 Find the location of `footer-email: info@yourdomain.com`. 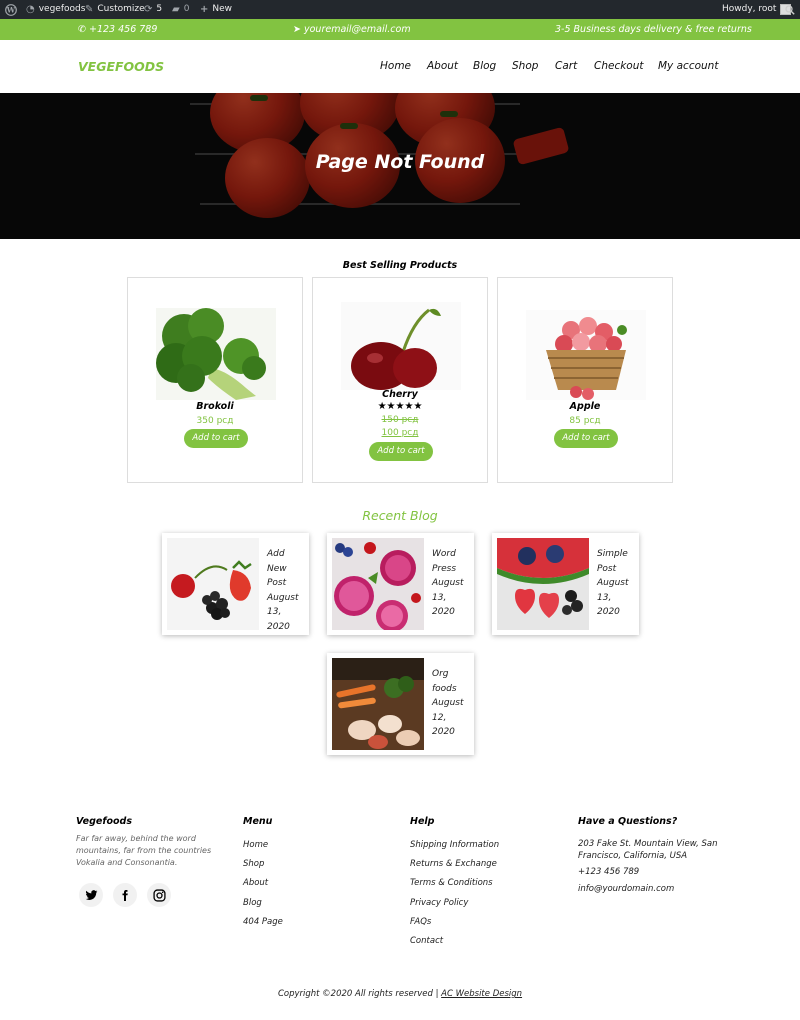

footer-email: info@yourdomain.com is located at coordinates (626, 889).